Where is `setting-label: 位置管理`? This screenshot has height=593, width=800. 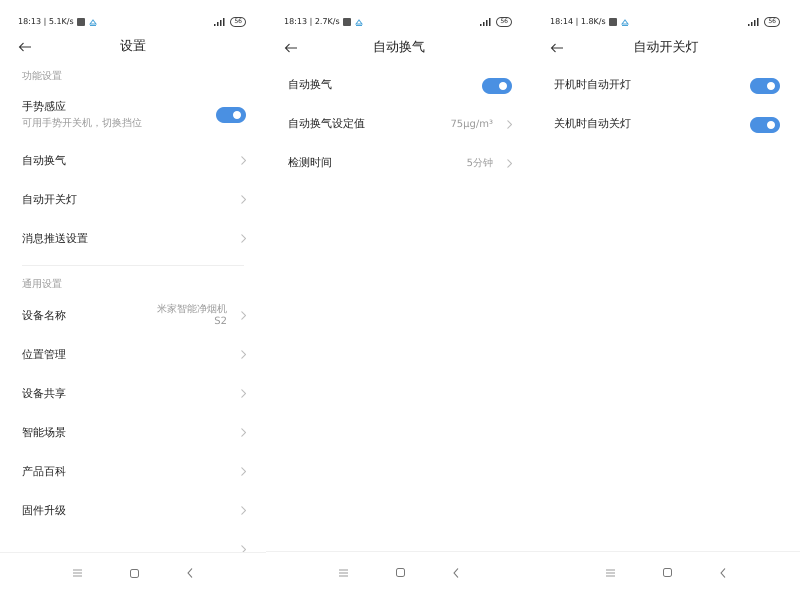 setting-label: 位置管理 is located at coordinates (44, 354).